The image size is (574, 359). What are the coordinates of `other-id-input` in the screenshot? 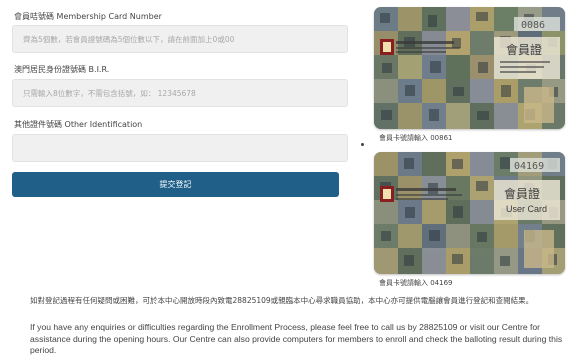 It's located at (180, 148).